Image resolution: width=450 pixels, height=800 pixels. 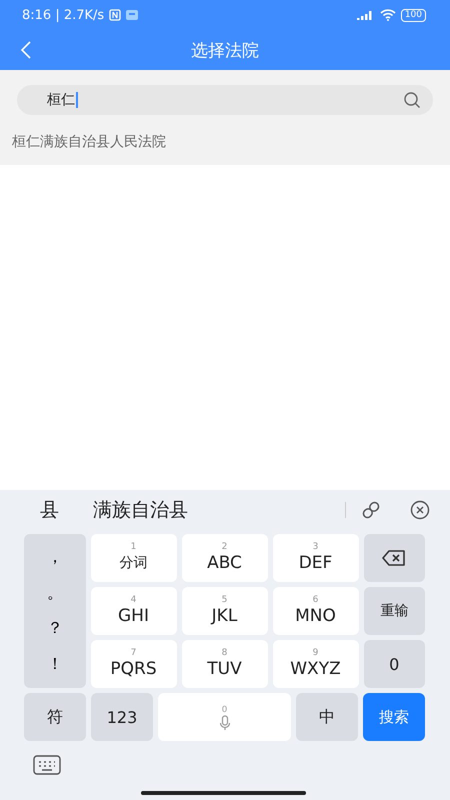 What do you see at coordinates (388, 15) in the screenshot?
I see `wifi-icon` at bounding box center [388, 15].